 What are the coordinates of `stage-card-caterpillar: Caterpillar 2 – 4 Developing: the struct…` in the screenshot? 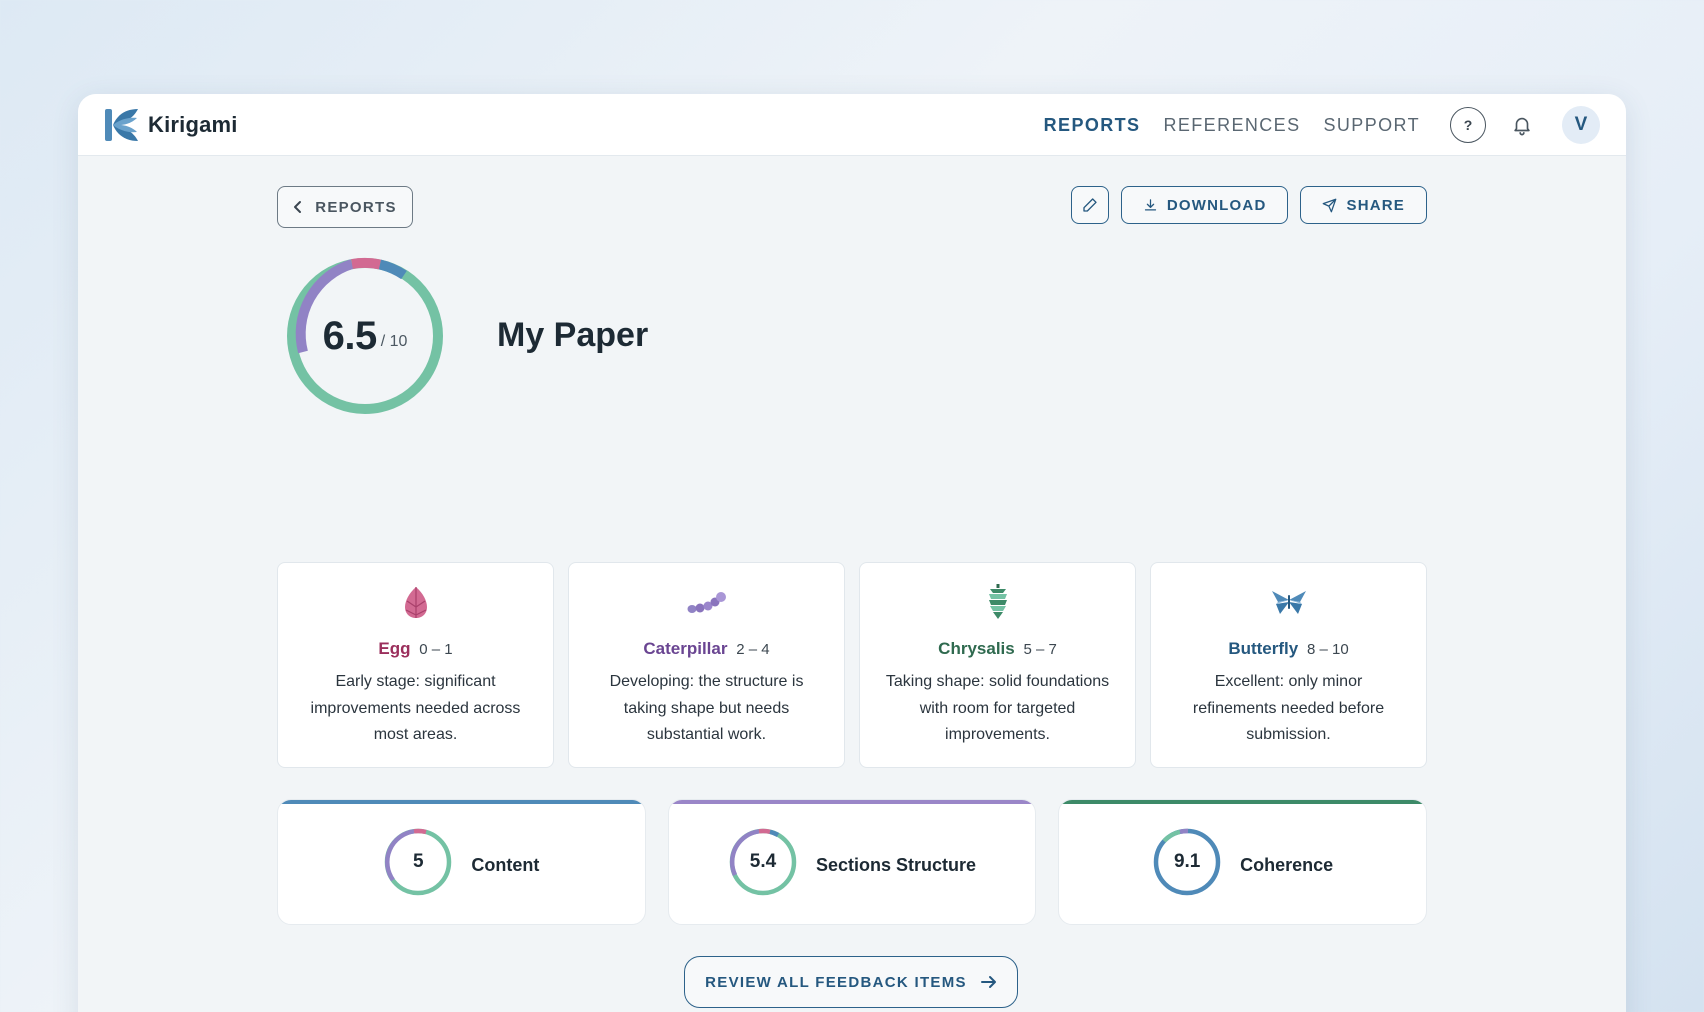 It's located at (706, 665).